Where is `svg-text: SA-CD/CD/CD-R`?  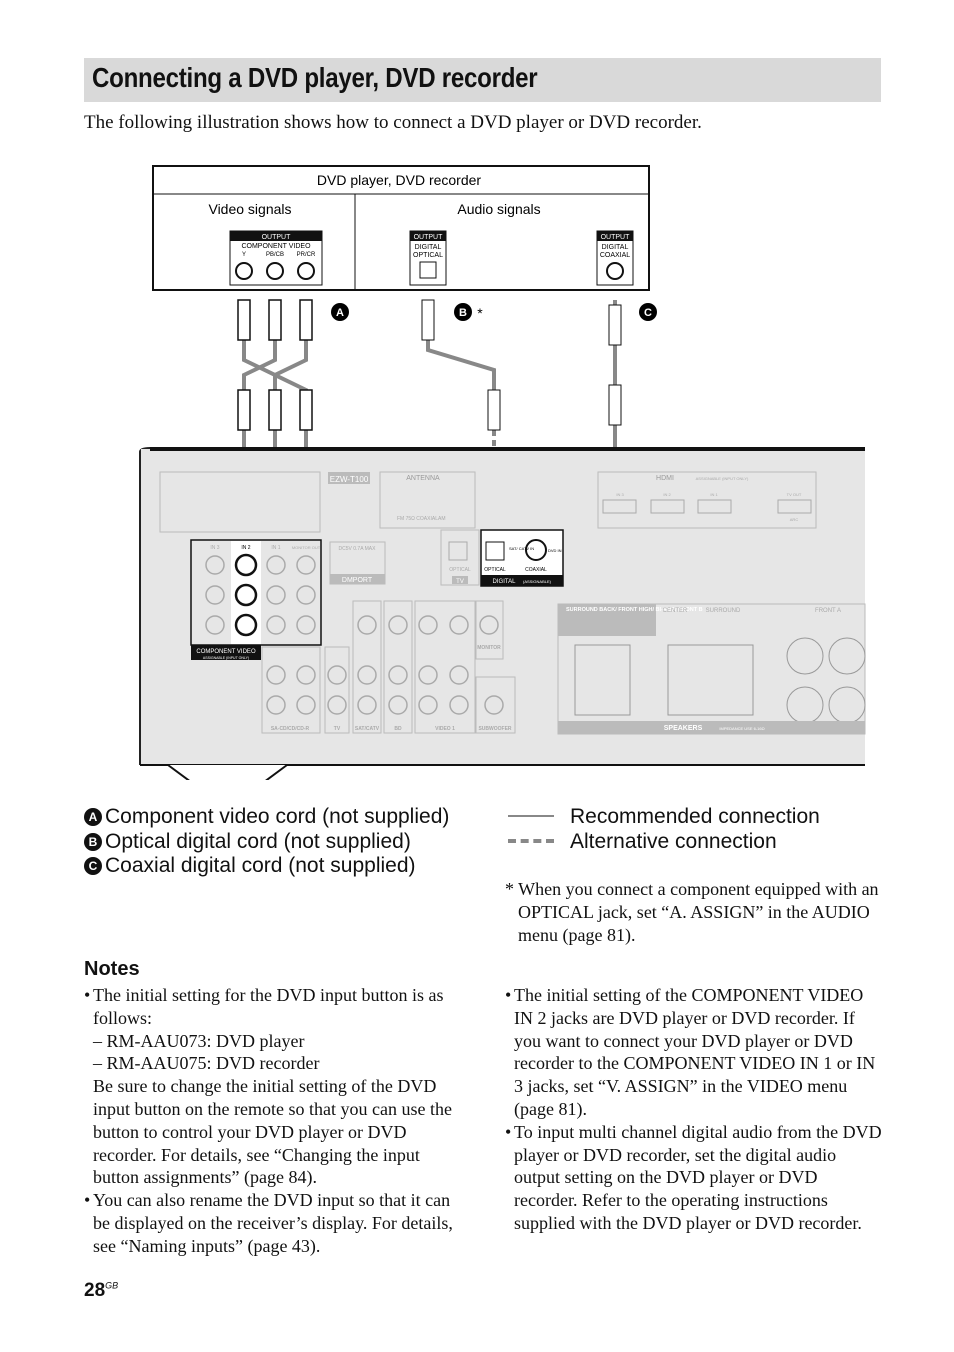
svg-text: SA-CD/CD/CD-R is located at coordinates (290, 729).